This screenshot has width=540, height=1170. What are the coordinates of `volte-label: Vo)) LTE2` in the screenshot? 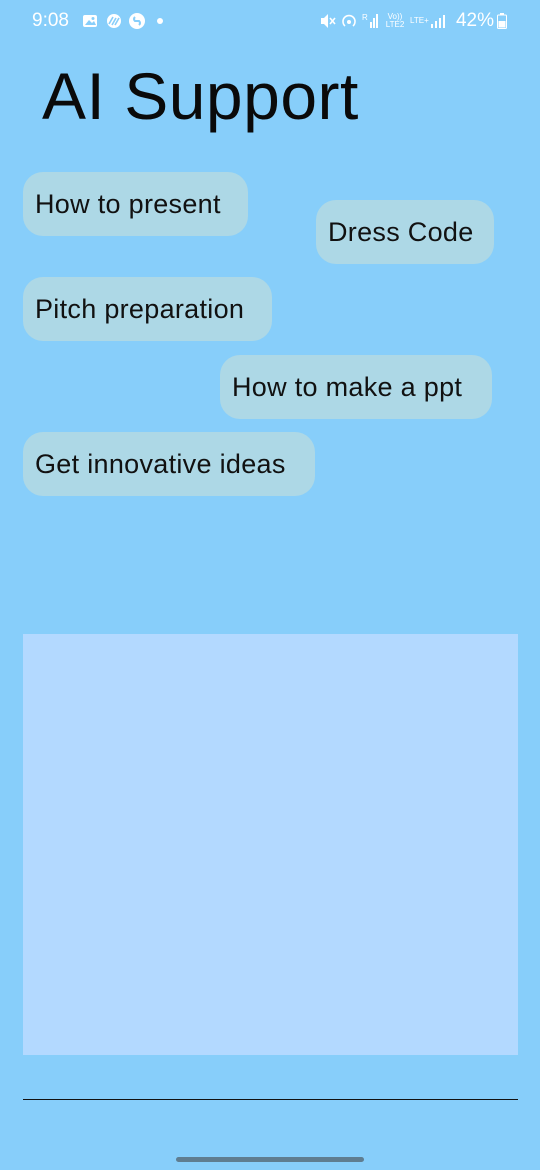 It's located at (395, 20).